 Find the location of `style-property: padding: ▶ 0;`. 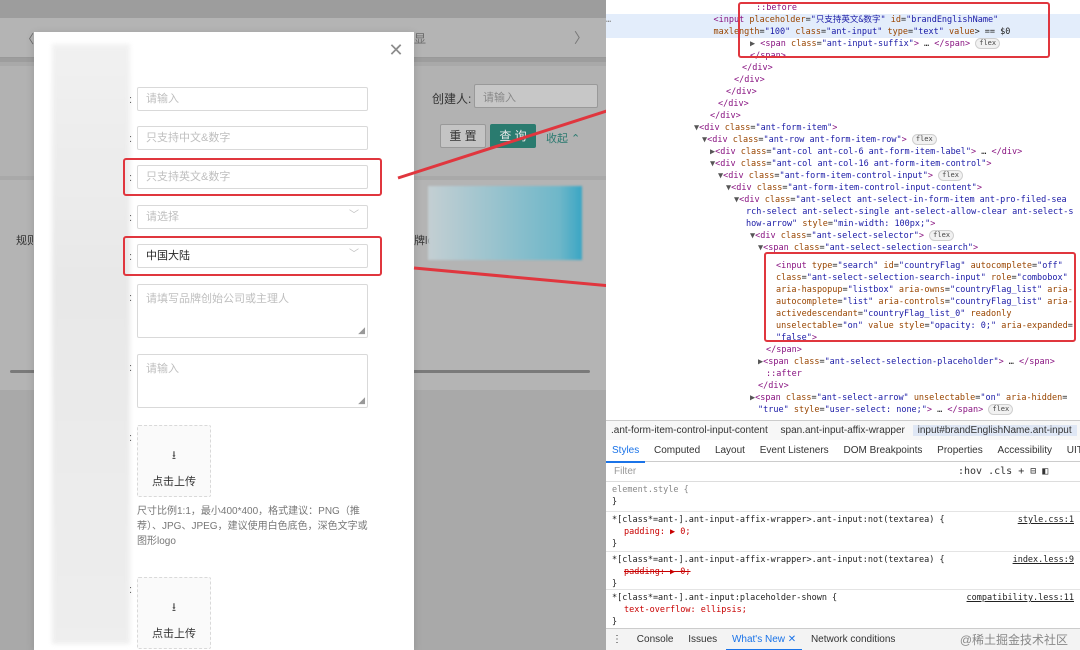

style-property: padding: ▶ 0; is located at coordinates (657, 532).